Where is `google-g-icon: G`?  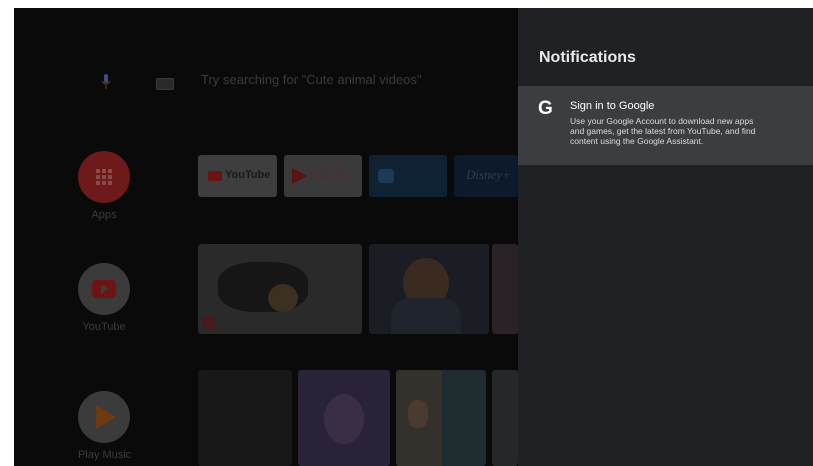 google-g-icon: G is located at coordinates (545, 108).